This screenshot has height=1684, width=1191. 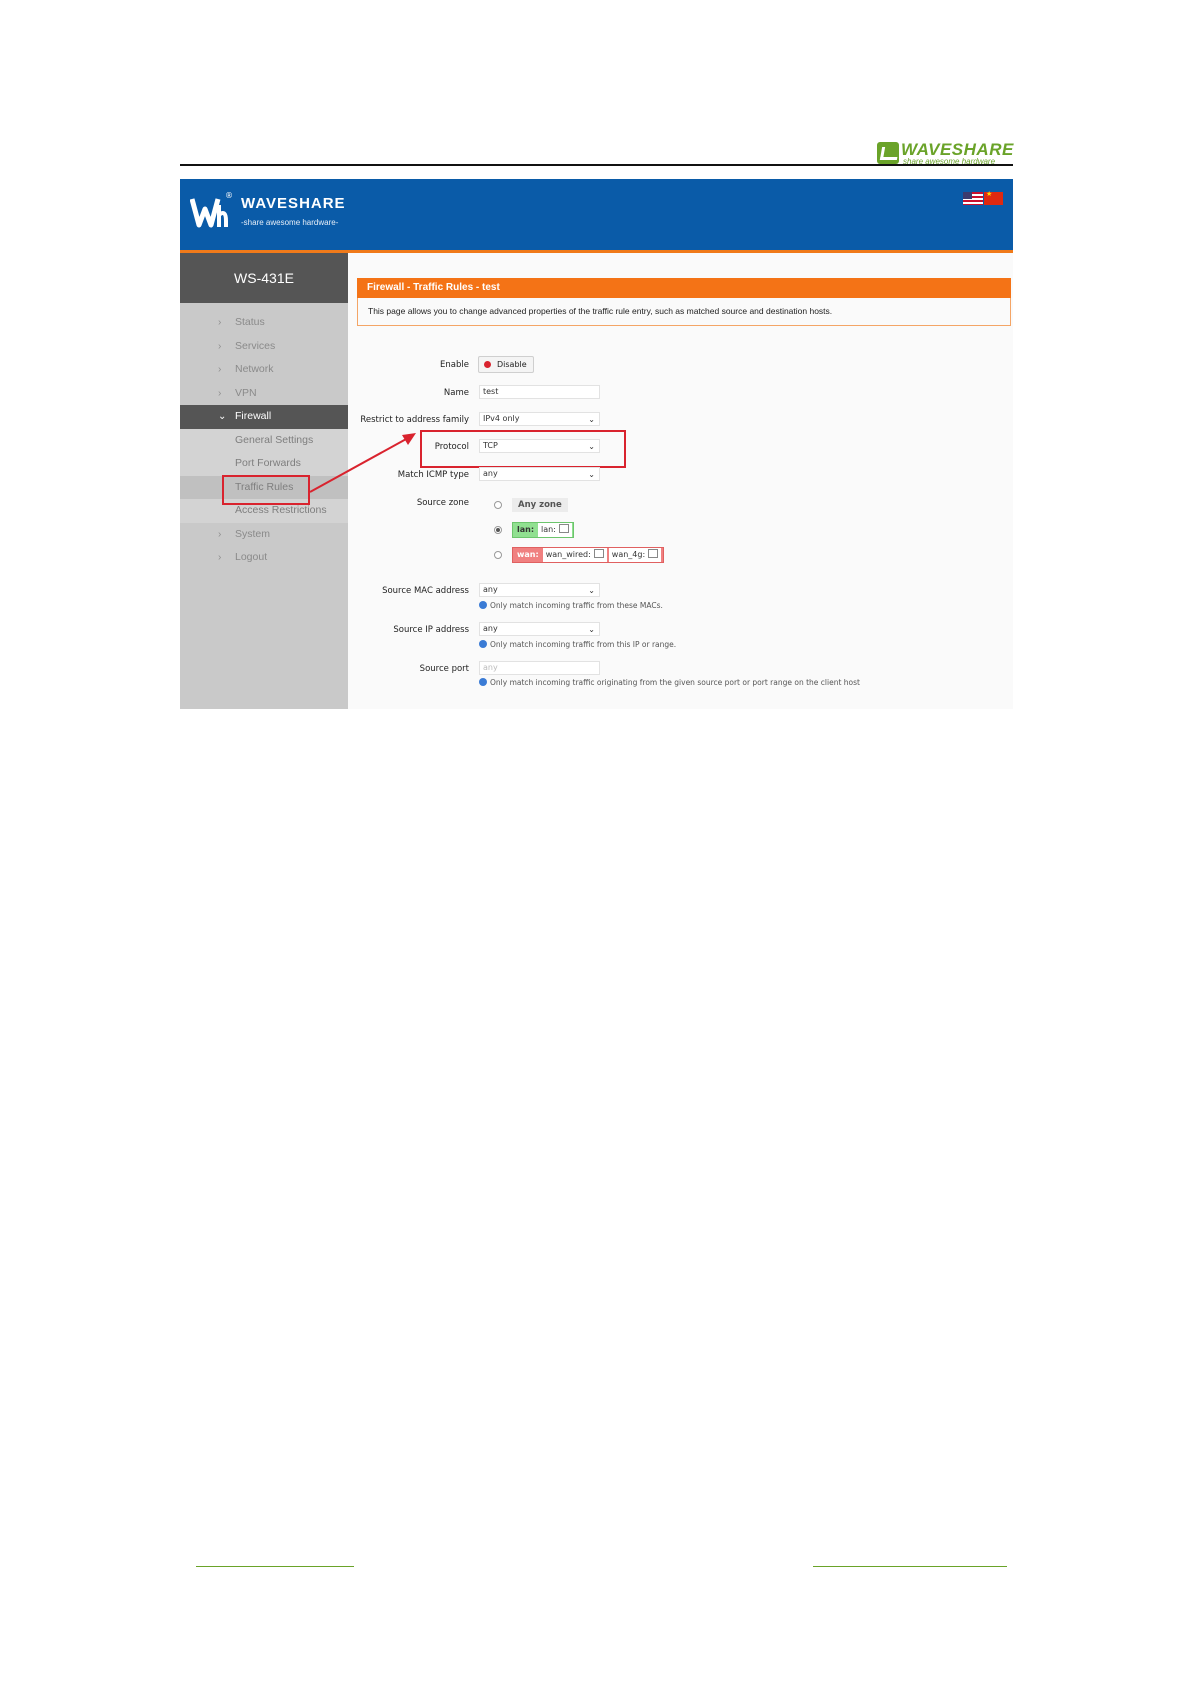 I want to click on annotation-arrow, so click(x=362, y=463).